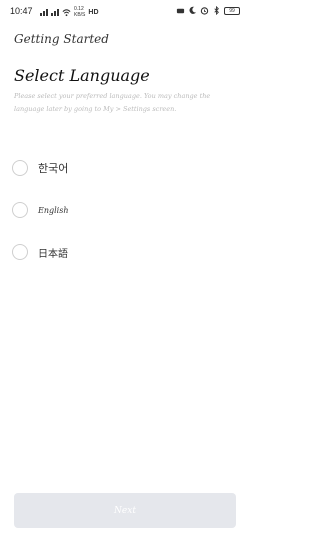 This screenshot has height=542, width=320. I want to click on language-label: English, so click(53, 210).